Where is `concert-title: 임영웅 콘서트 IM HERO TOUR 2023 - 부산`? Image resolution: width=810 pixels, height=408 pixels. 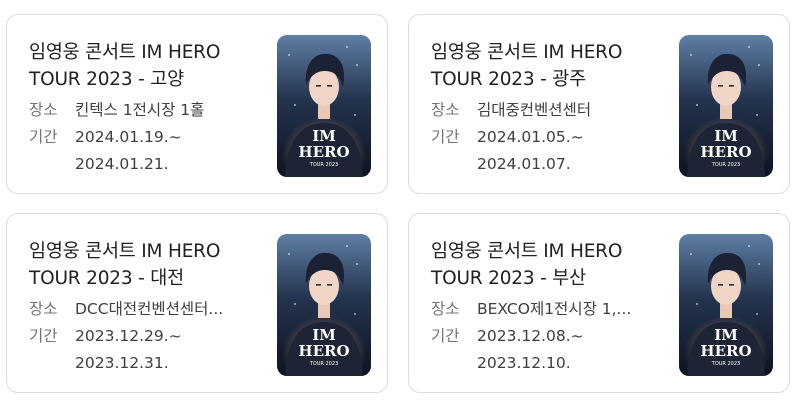
concert-title: 임영웅 콘서트 IM HERO TOUR 2023 - 부산 is located at coordinates (550, 265).